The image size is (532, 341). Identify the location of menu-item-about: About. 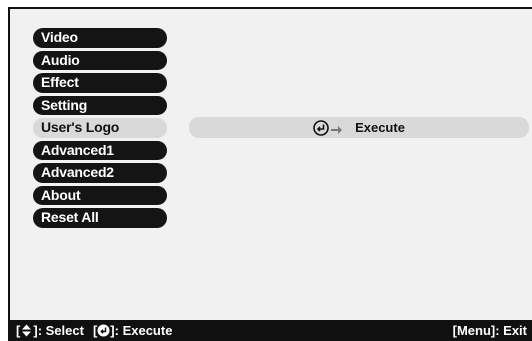
(100, 195).